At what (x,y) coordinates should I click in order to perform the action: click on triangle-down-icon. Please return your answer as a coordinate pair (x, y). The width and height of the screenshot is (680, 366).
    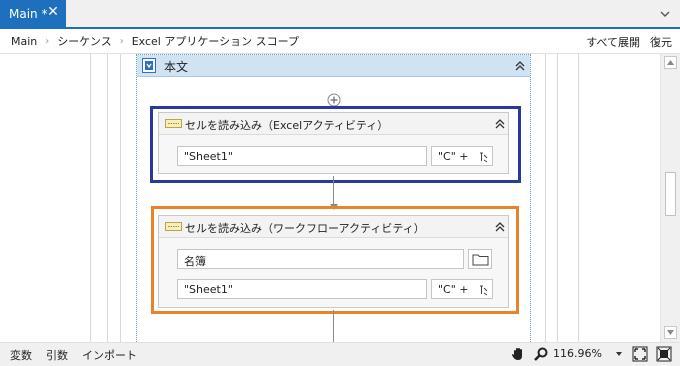
    Looking at the image, I should click on (670, 332).